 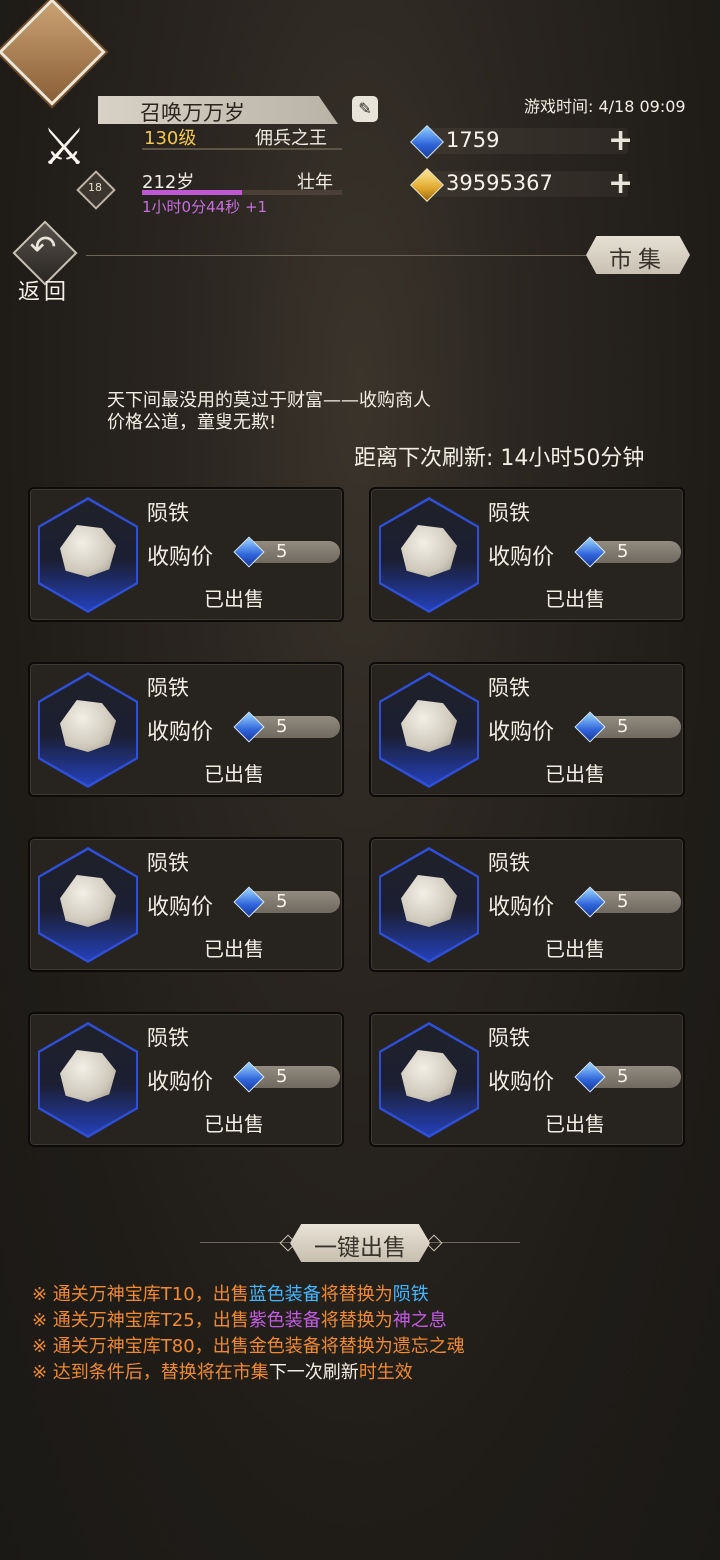 I want to click on header-divider, so click(x=336, y=255).